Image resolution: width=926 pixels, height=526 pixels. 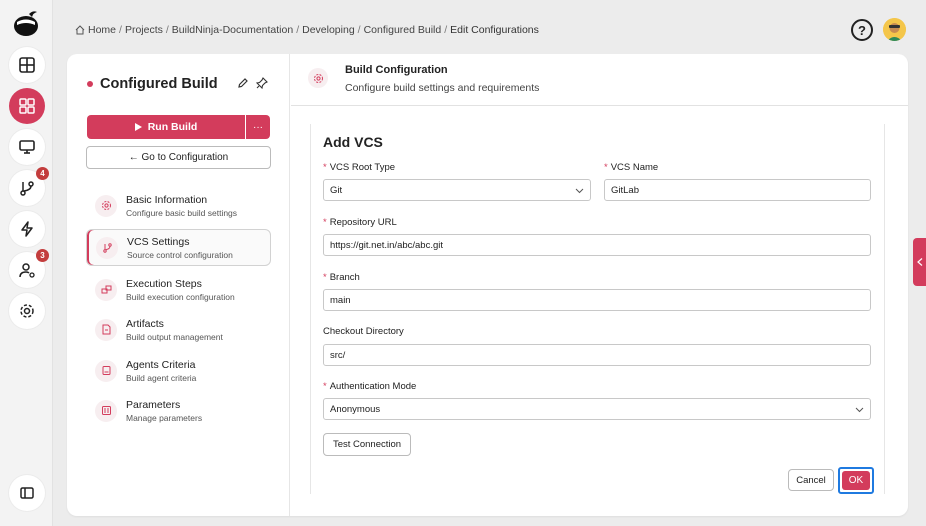 What do you see at coordinates (167, 199) in the screenshot?
I see `nav-title: Basic Information` at bounding box center [167, 199].